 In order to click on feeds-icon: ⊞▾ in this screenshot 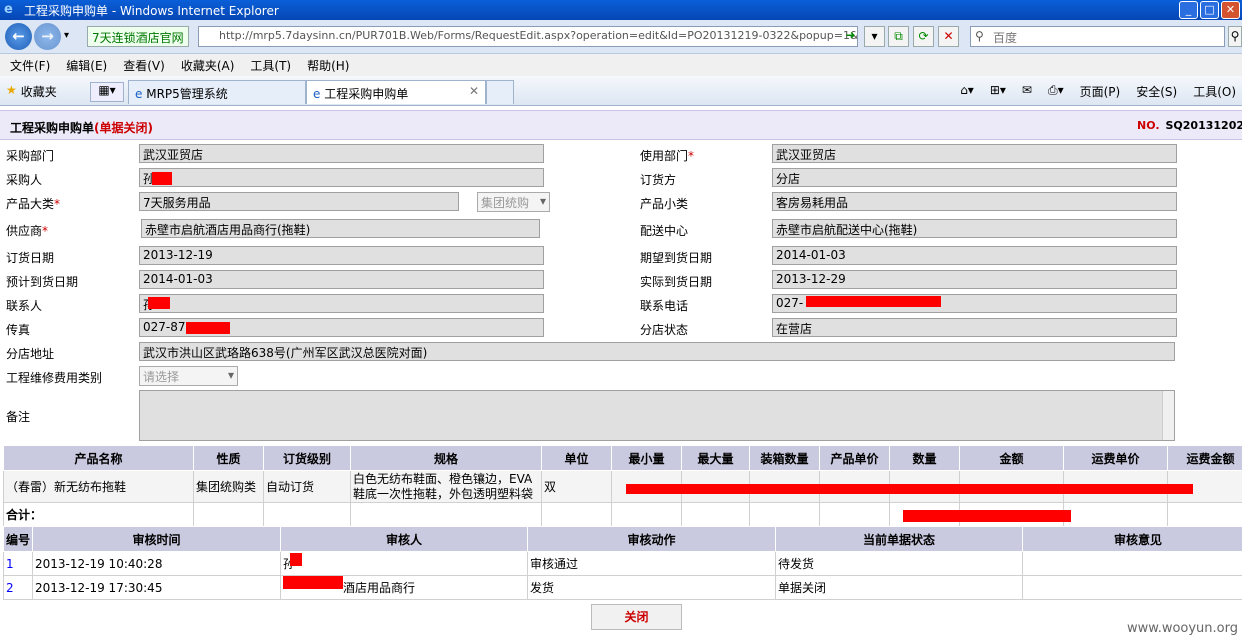, I will do `click(998, 91)`.